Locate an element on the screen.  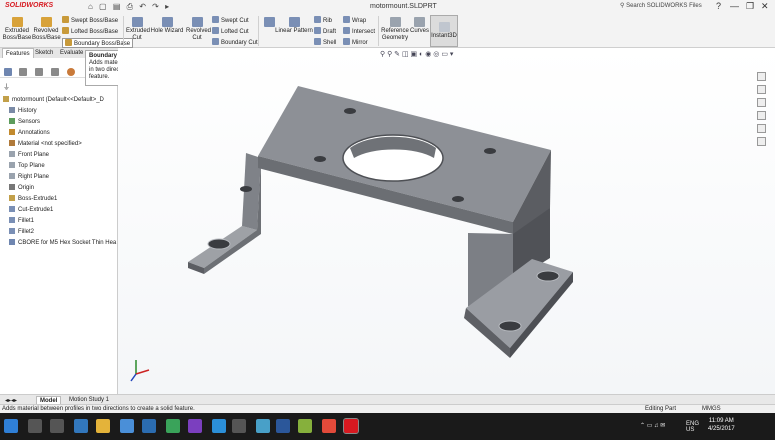
task-view-icon is located at coordinates (57, 426).